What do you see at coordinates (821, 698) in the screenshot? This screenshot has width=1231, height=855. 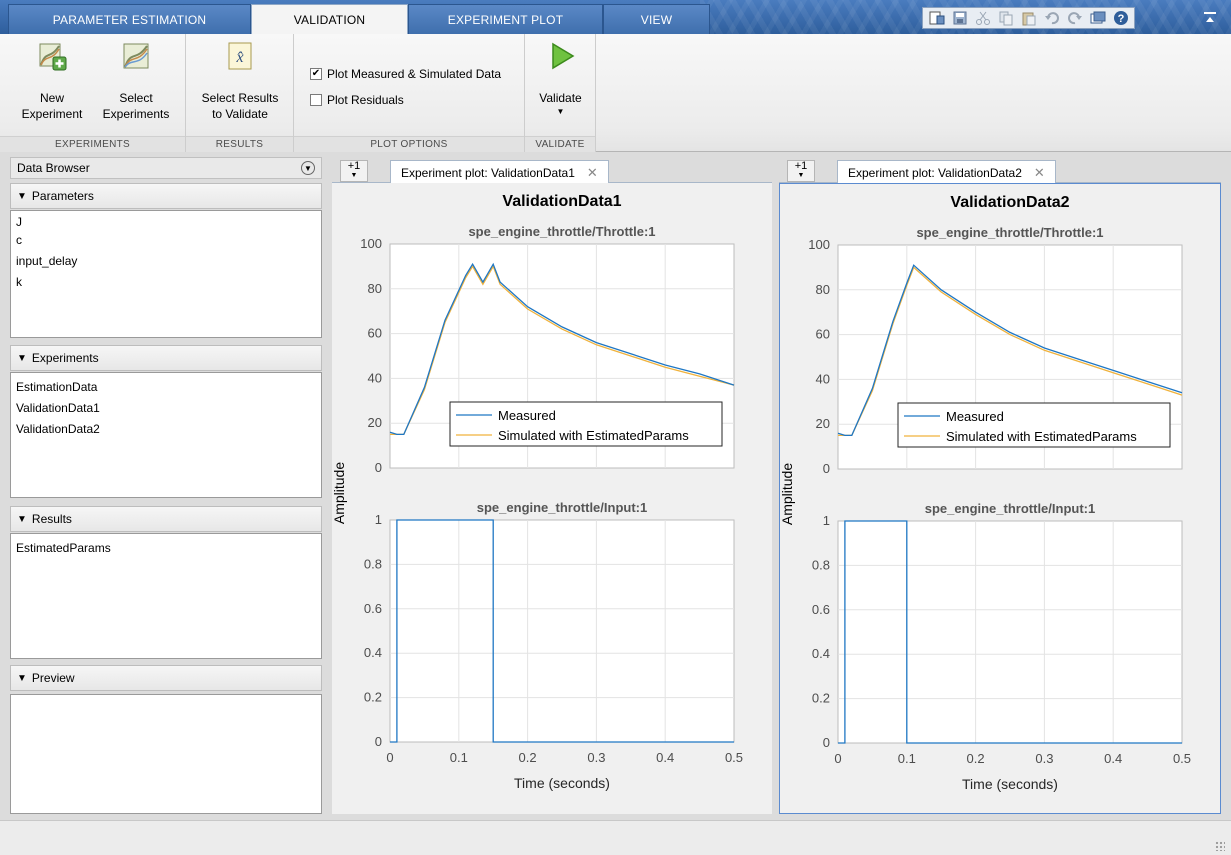 I see `y-tick-label: 0.2` at bounding box center [821, 698].